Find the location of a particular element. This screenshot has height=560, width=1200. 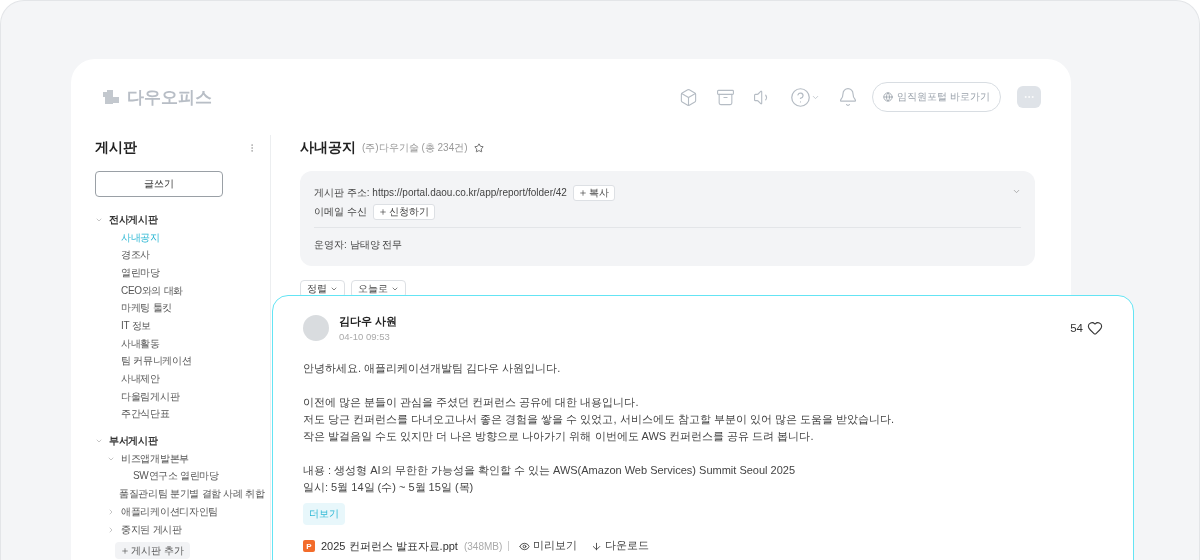

eye-icon is located at coordinates (525, 546).